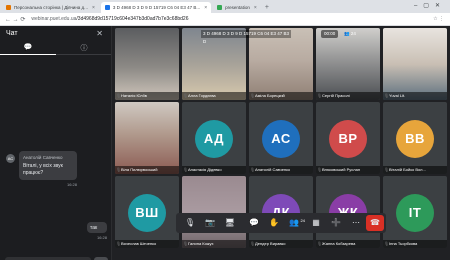  What do you see at coordinates (430, 5) in the screenshot?
I see `window-controls: –▢✕` at bounding box center [430, 5].